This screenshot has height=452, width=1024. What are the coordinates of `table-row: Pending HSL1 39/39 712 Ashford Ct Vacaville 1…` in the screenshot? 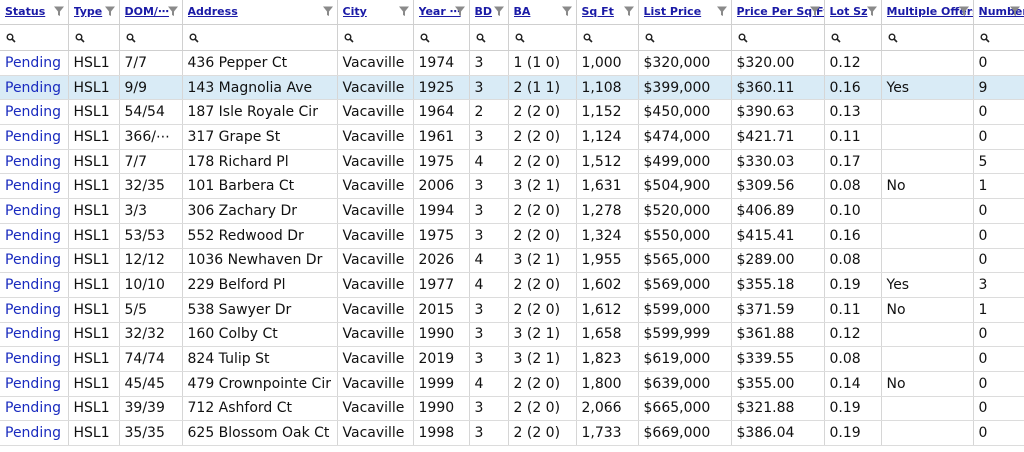 It's located at (512, 409).